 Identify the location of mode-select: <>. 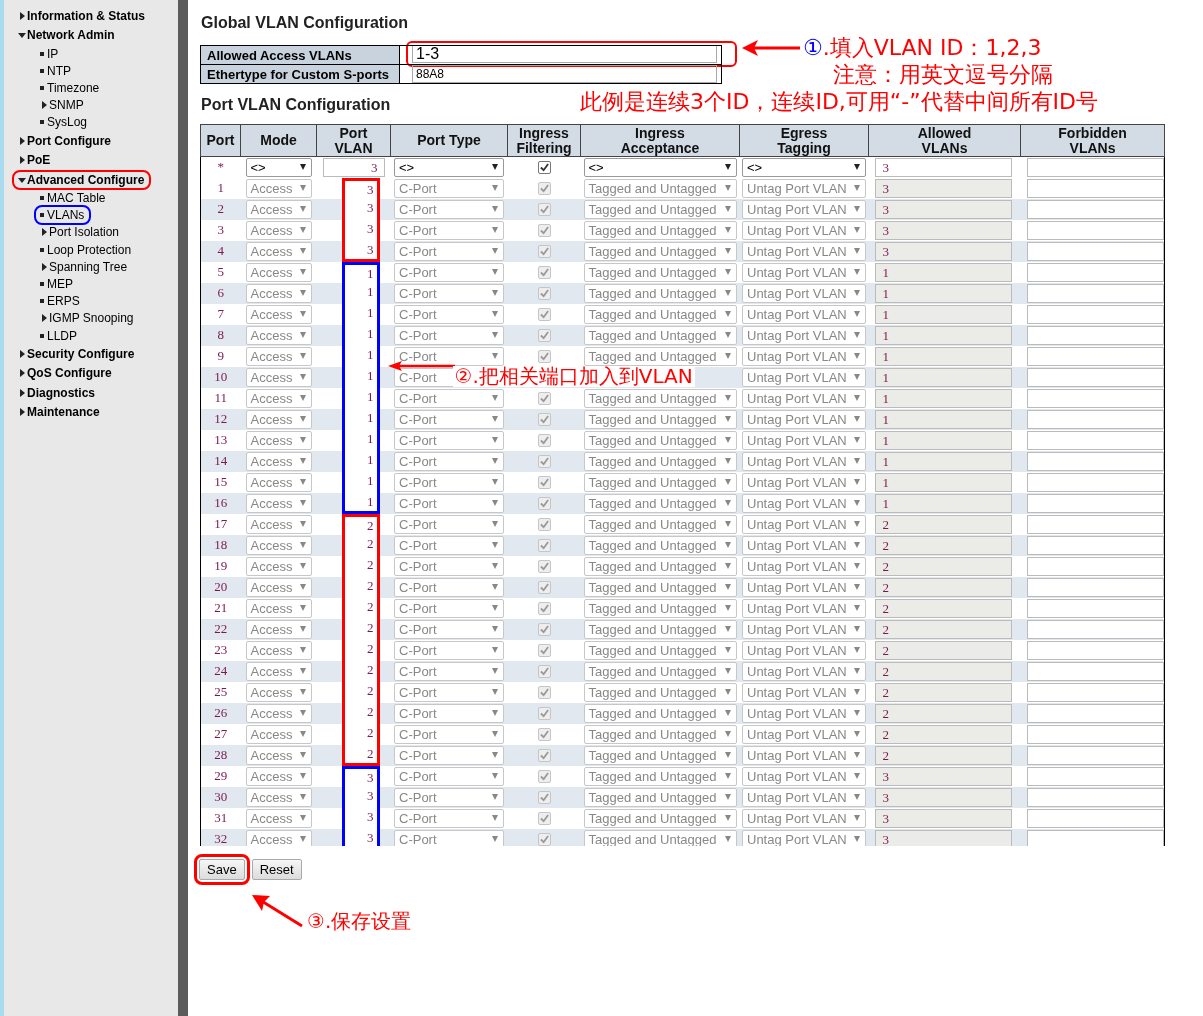
(278, 167).